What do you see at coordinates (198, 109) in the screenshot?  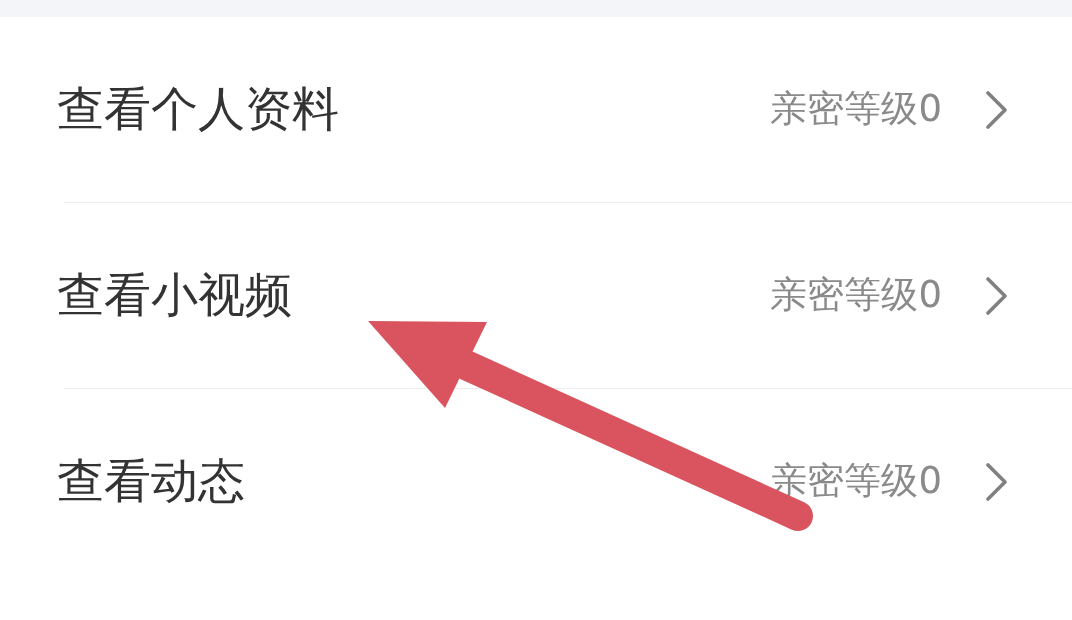 I see `menu-item-label: 查看个人资料` at bounding box center [198, 109].